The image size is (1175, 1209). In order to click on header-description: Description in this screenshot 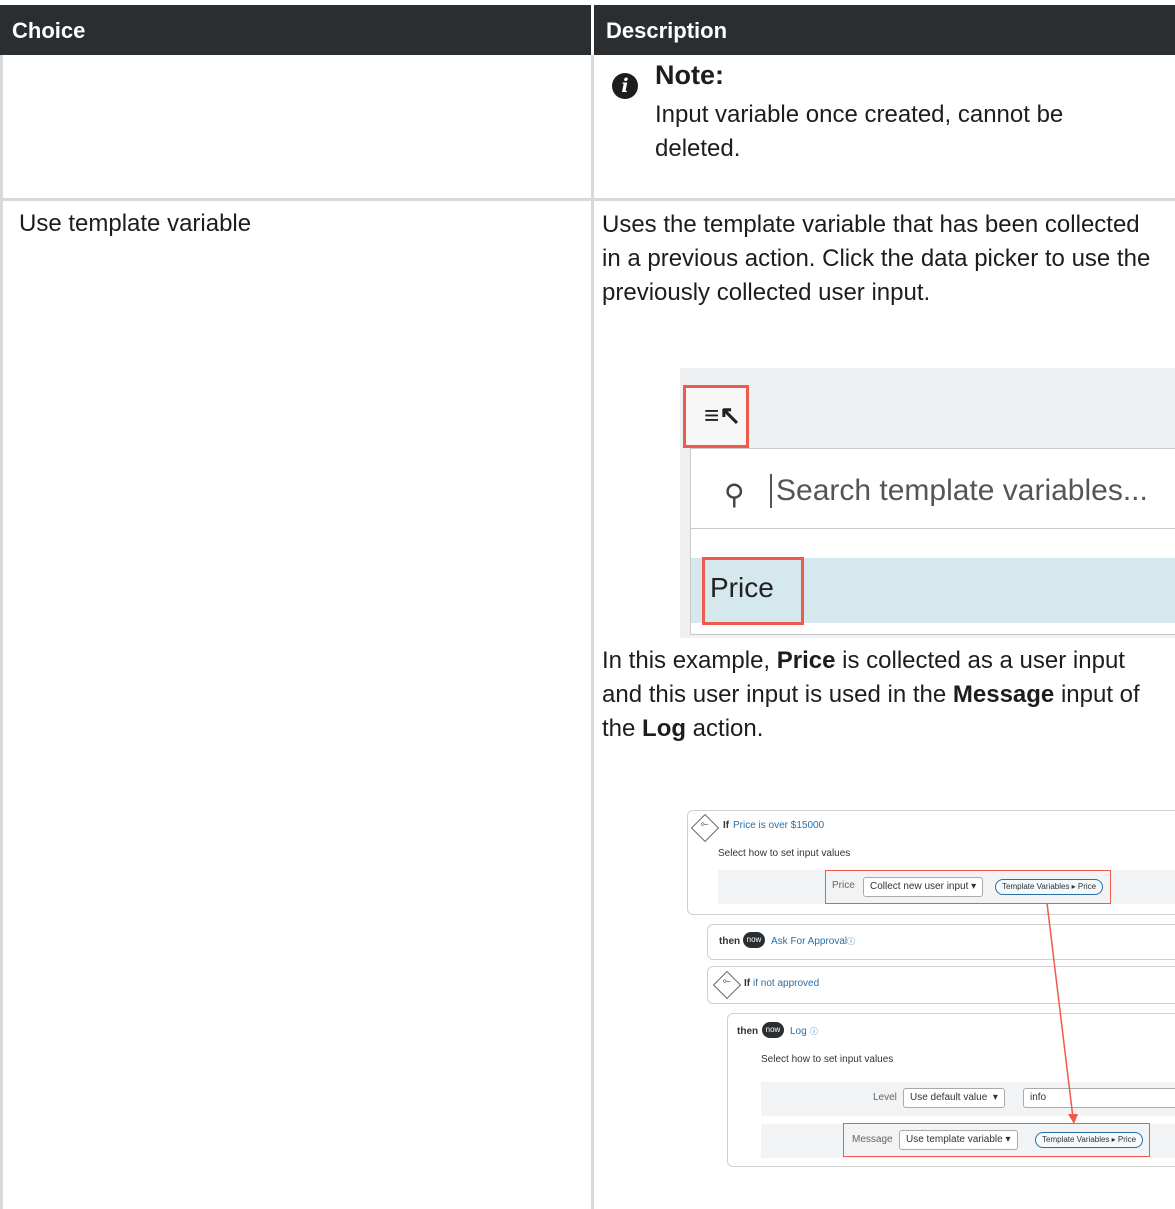, I will do `click(884, 30)`.